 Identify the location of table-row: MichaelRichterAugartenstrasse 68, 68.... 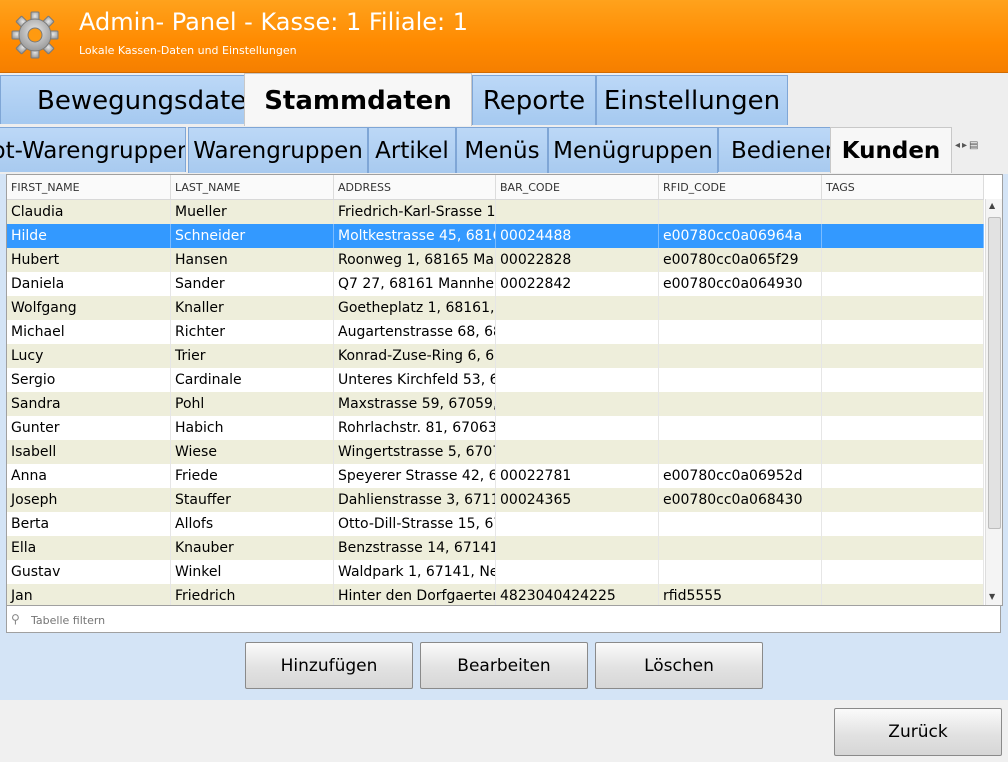
(495, 332).